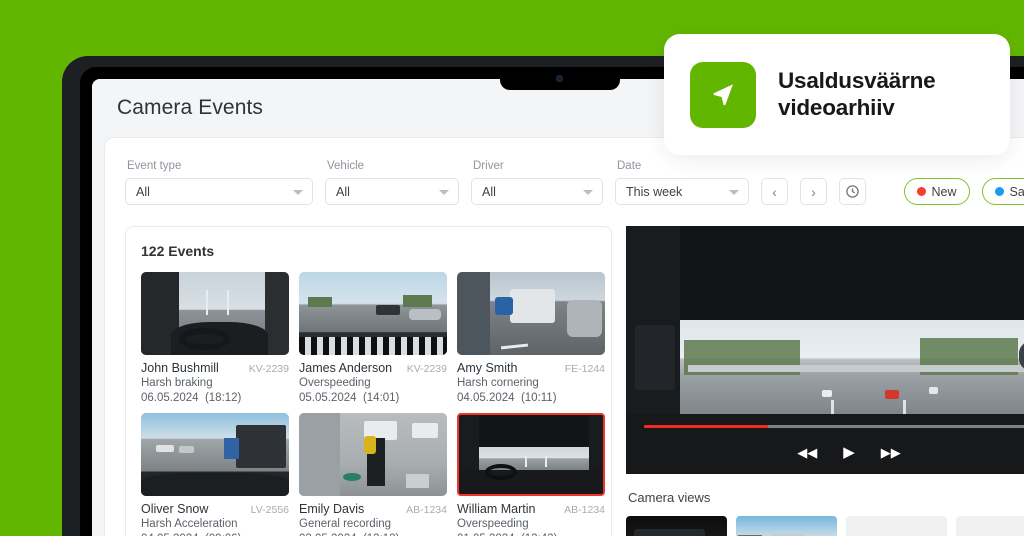 The image size is (1024, 536). What do you see at coordinates (807, 452) in the screenshot?
I see `rewind-button: ◀◀` at bounding box center [807, 452].